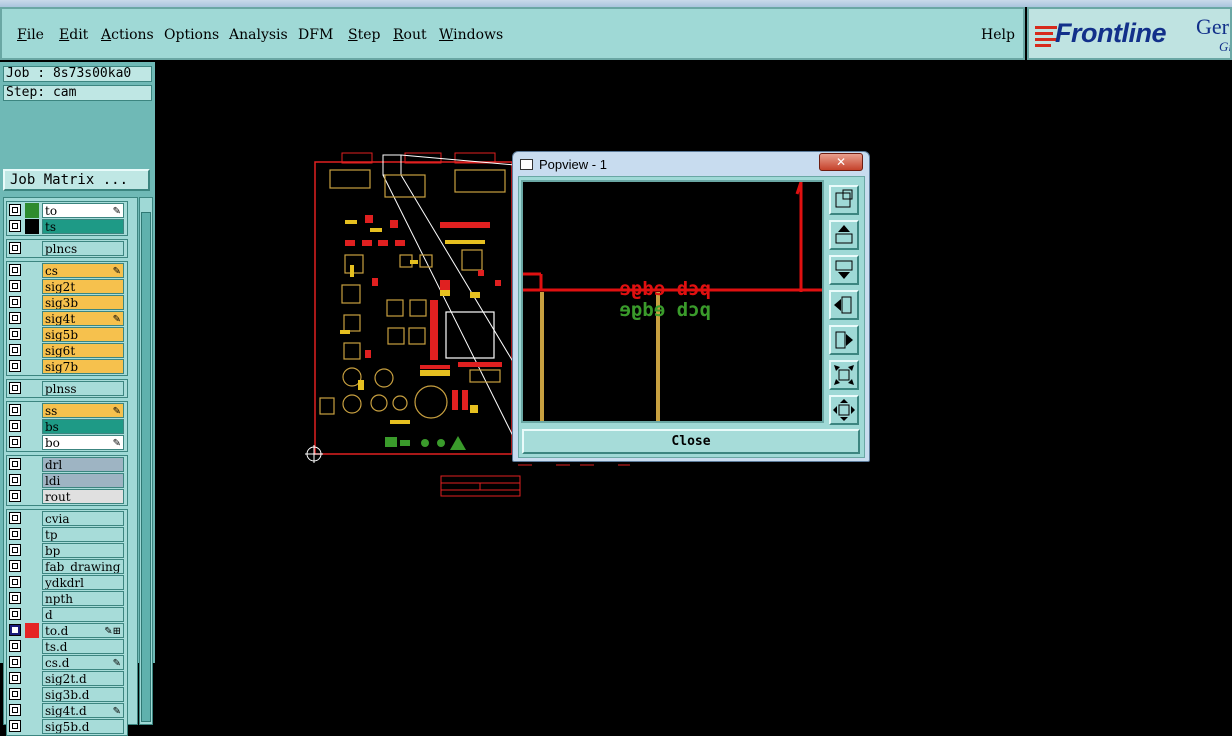  Describe the element at coordinates (83, 464) in the screenshot. I see `layer-name: drl` at that location.